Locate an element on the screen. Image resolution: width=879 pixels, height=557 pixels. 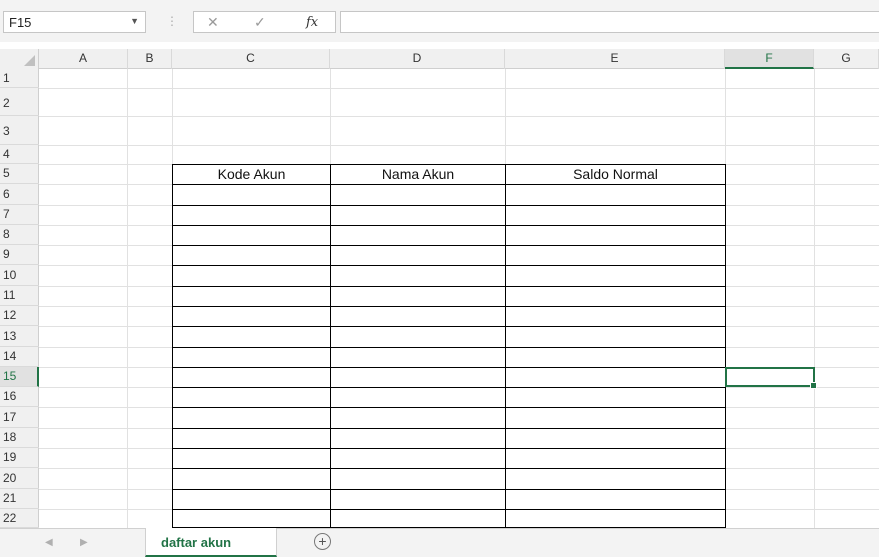
row-header-6: 6 is located at coordinates (19, 194).